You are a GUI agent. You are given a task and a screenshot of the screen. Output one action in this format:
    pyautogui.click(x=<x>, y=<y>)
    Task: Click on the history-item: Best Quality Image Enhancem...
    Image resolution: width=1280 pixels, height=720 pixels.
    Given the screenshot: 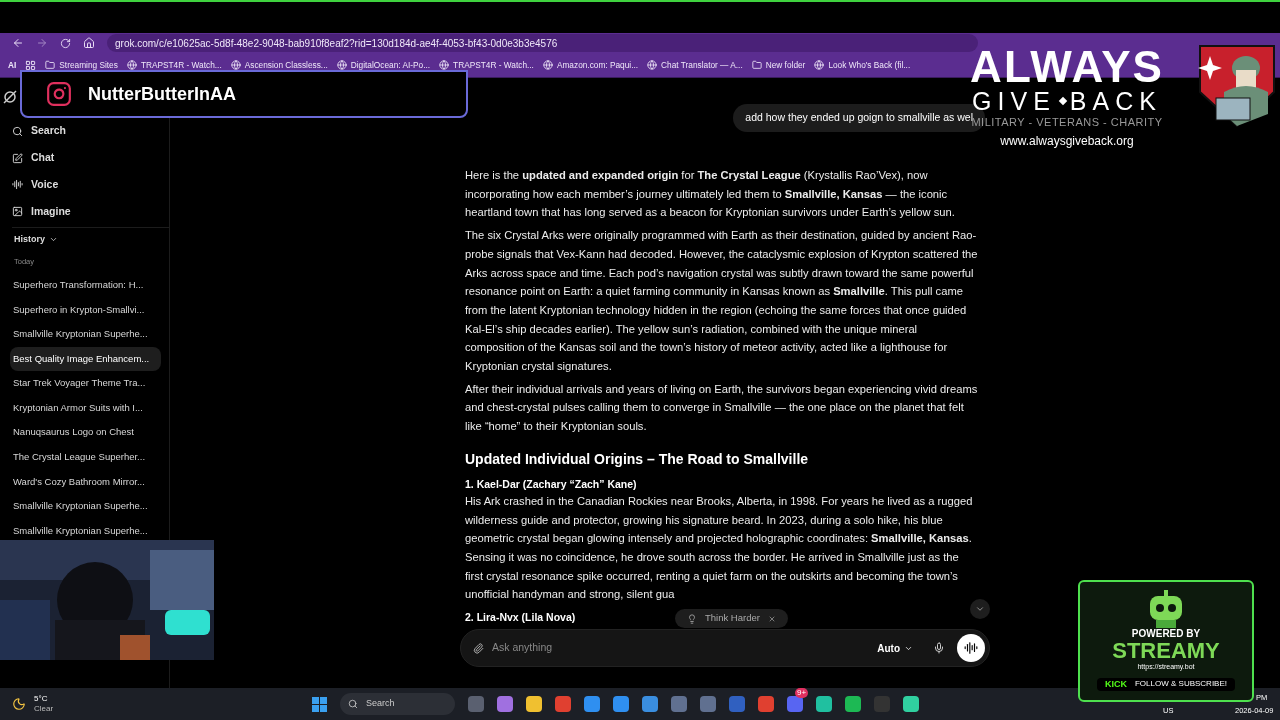 What is the action you would take?
    pyautogui.click(x=85, y=359)
    